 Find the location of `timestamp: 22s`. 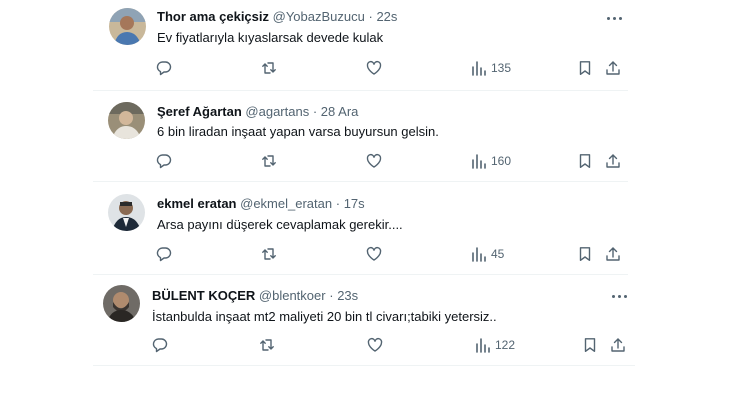

timestamp: 22s is located at coordinates (386, 16).